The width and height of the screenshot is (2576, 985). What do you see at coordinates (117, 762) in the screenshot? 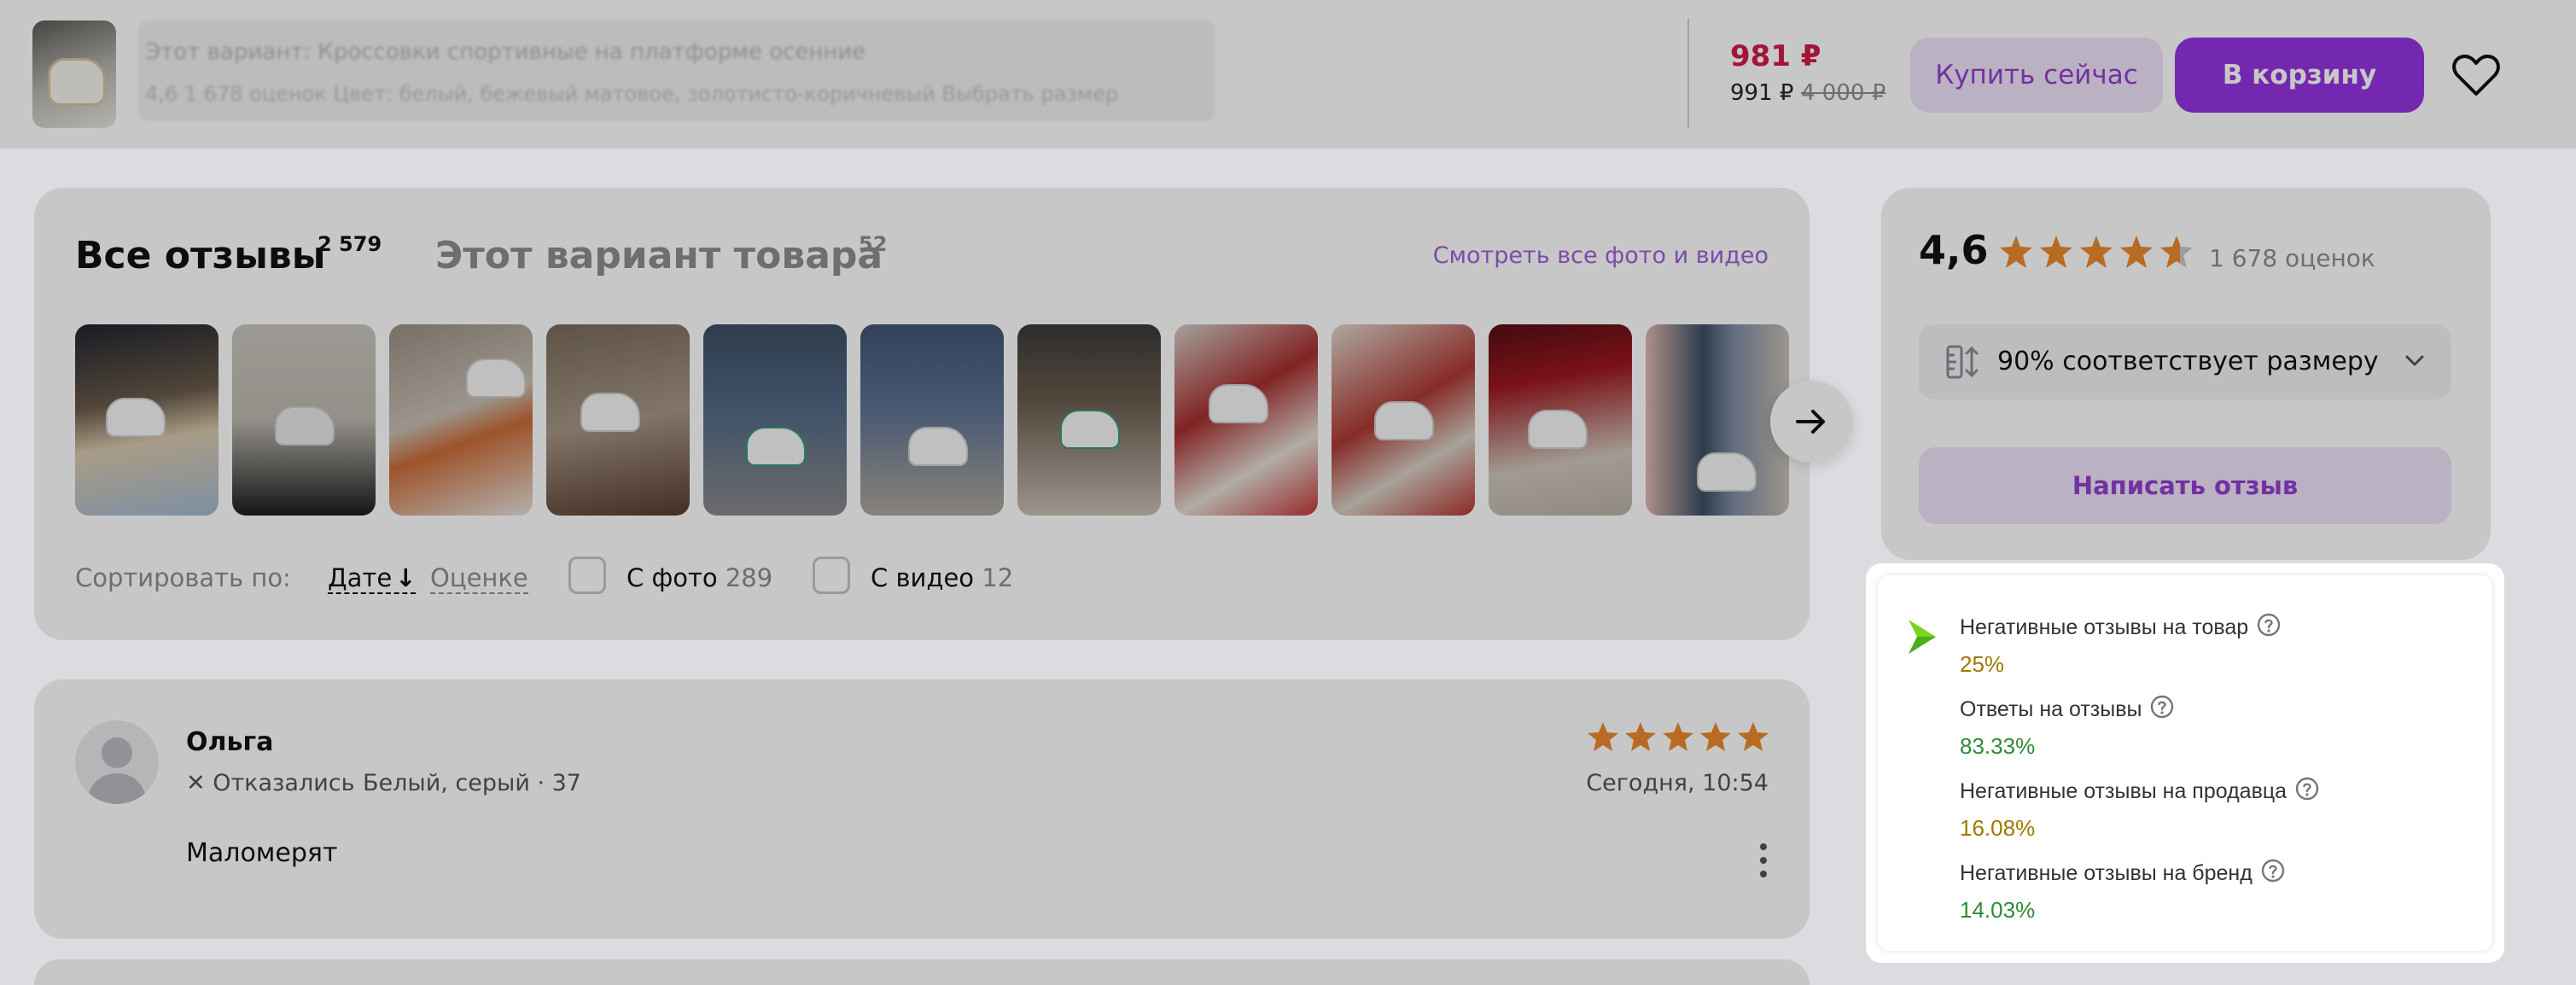
I see `avatar` at bounding box center [117, 762].